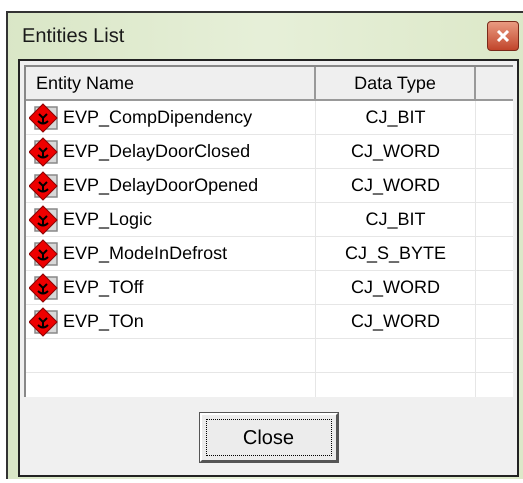 This screenshot has width=523, height=483. Describe the element at coordinates (171, 83) in the screenshot. I see `column-header: Entity Name` at that location.